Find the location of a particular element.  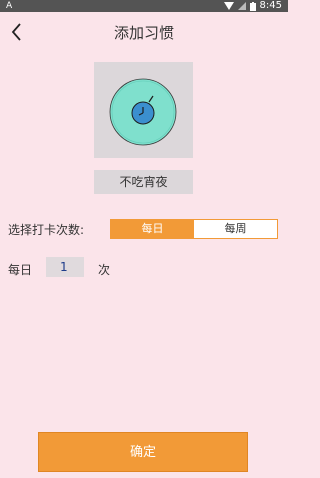

battery-icon is located at coordinates (252, 6).